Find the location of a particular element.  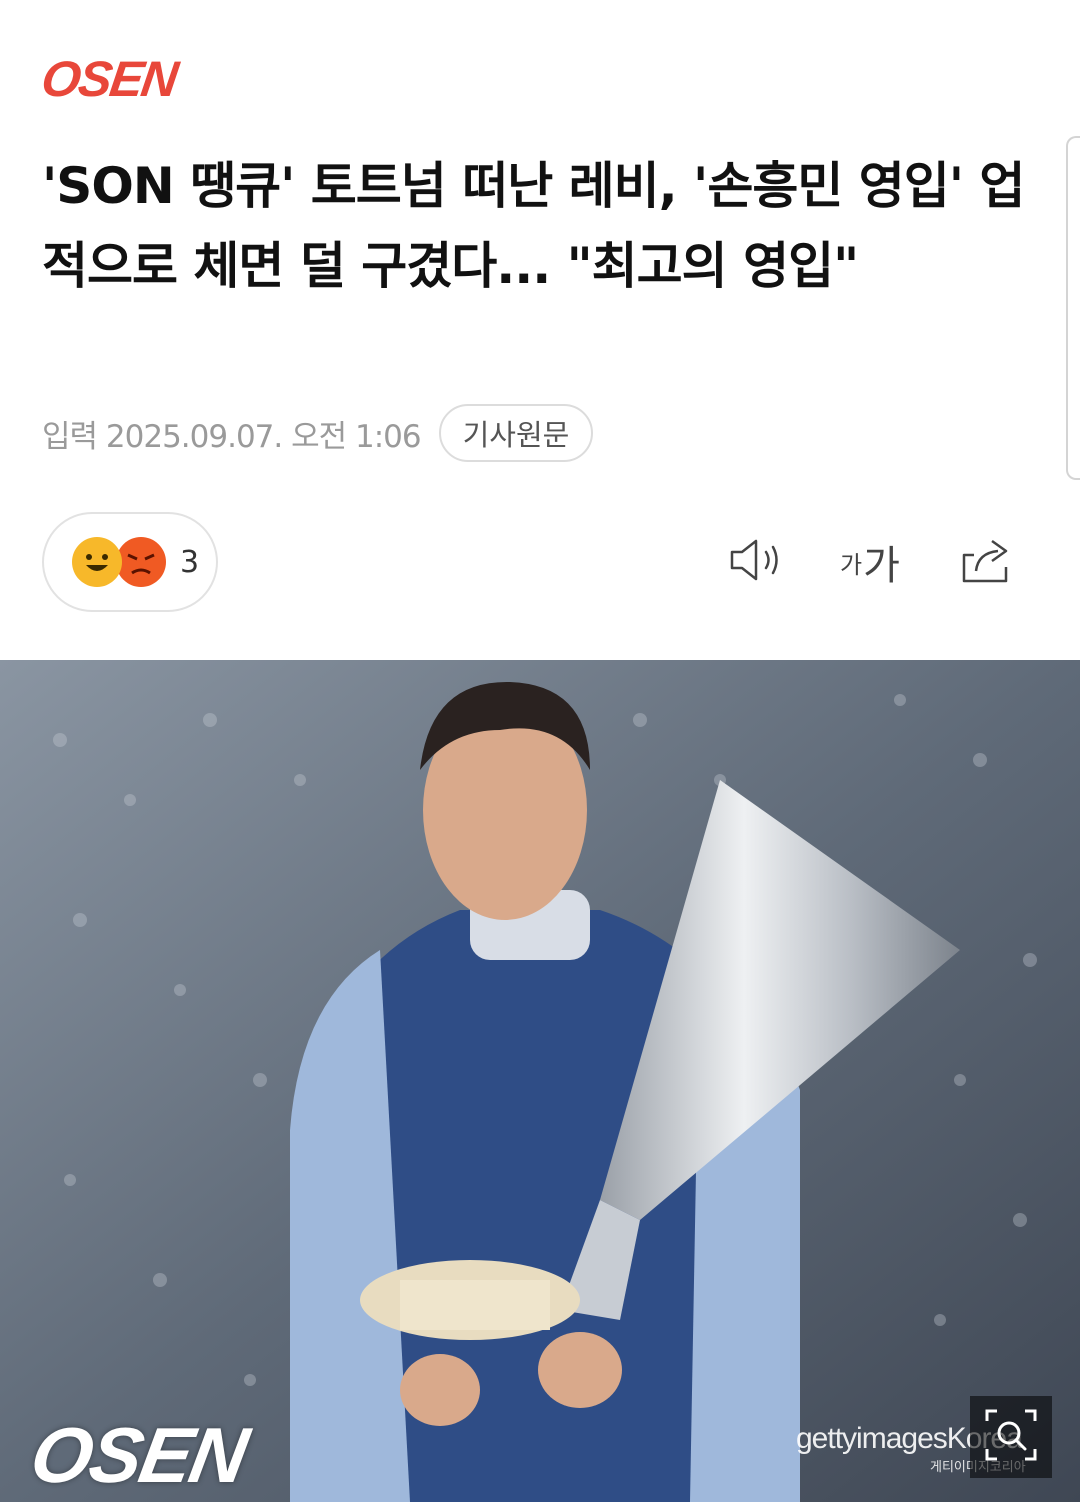

tts-button is located at coordinates (756, 562).